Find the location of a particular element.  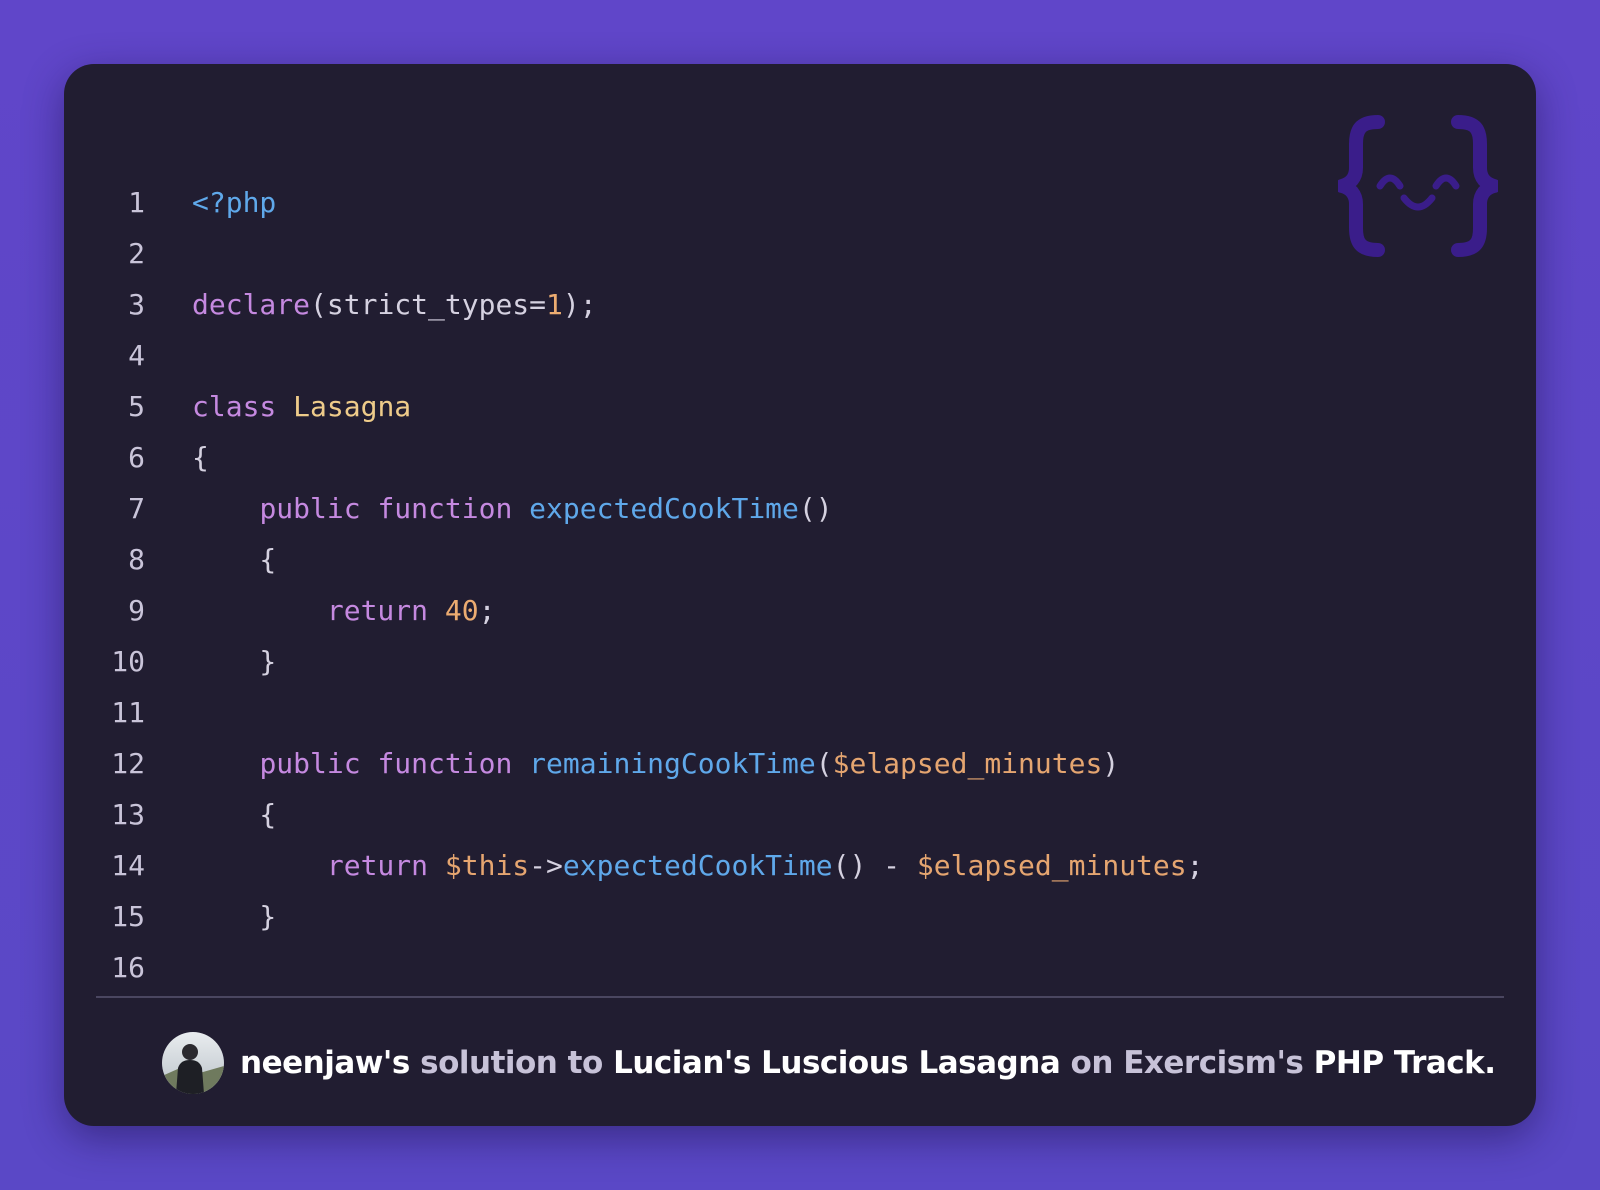

user-name: neenjaw's is located at coordinates (325, 1063).